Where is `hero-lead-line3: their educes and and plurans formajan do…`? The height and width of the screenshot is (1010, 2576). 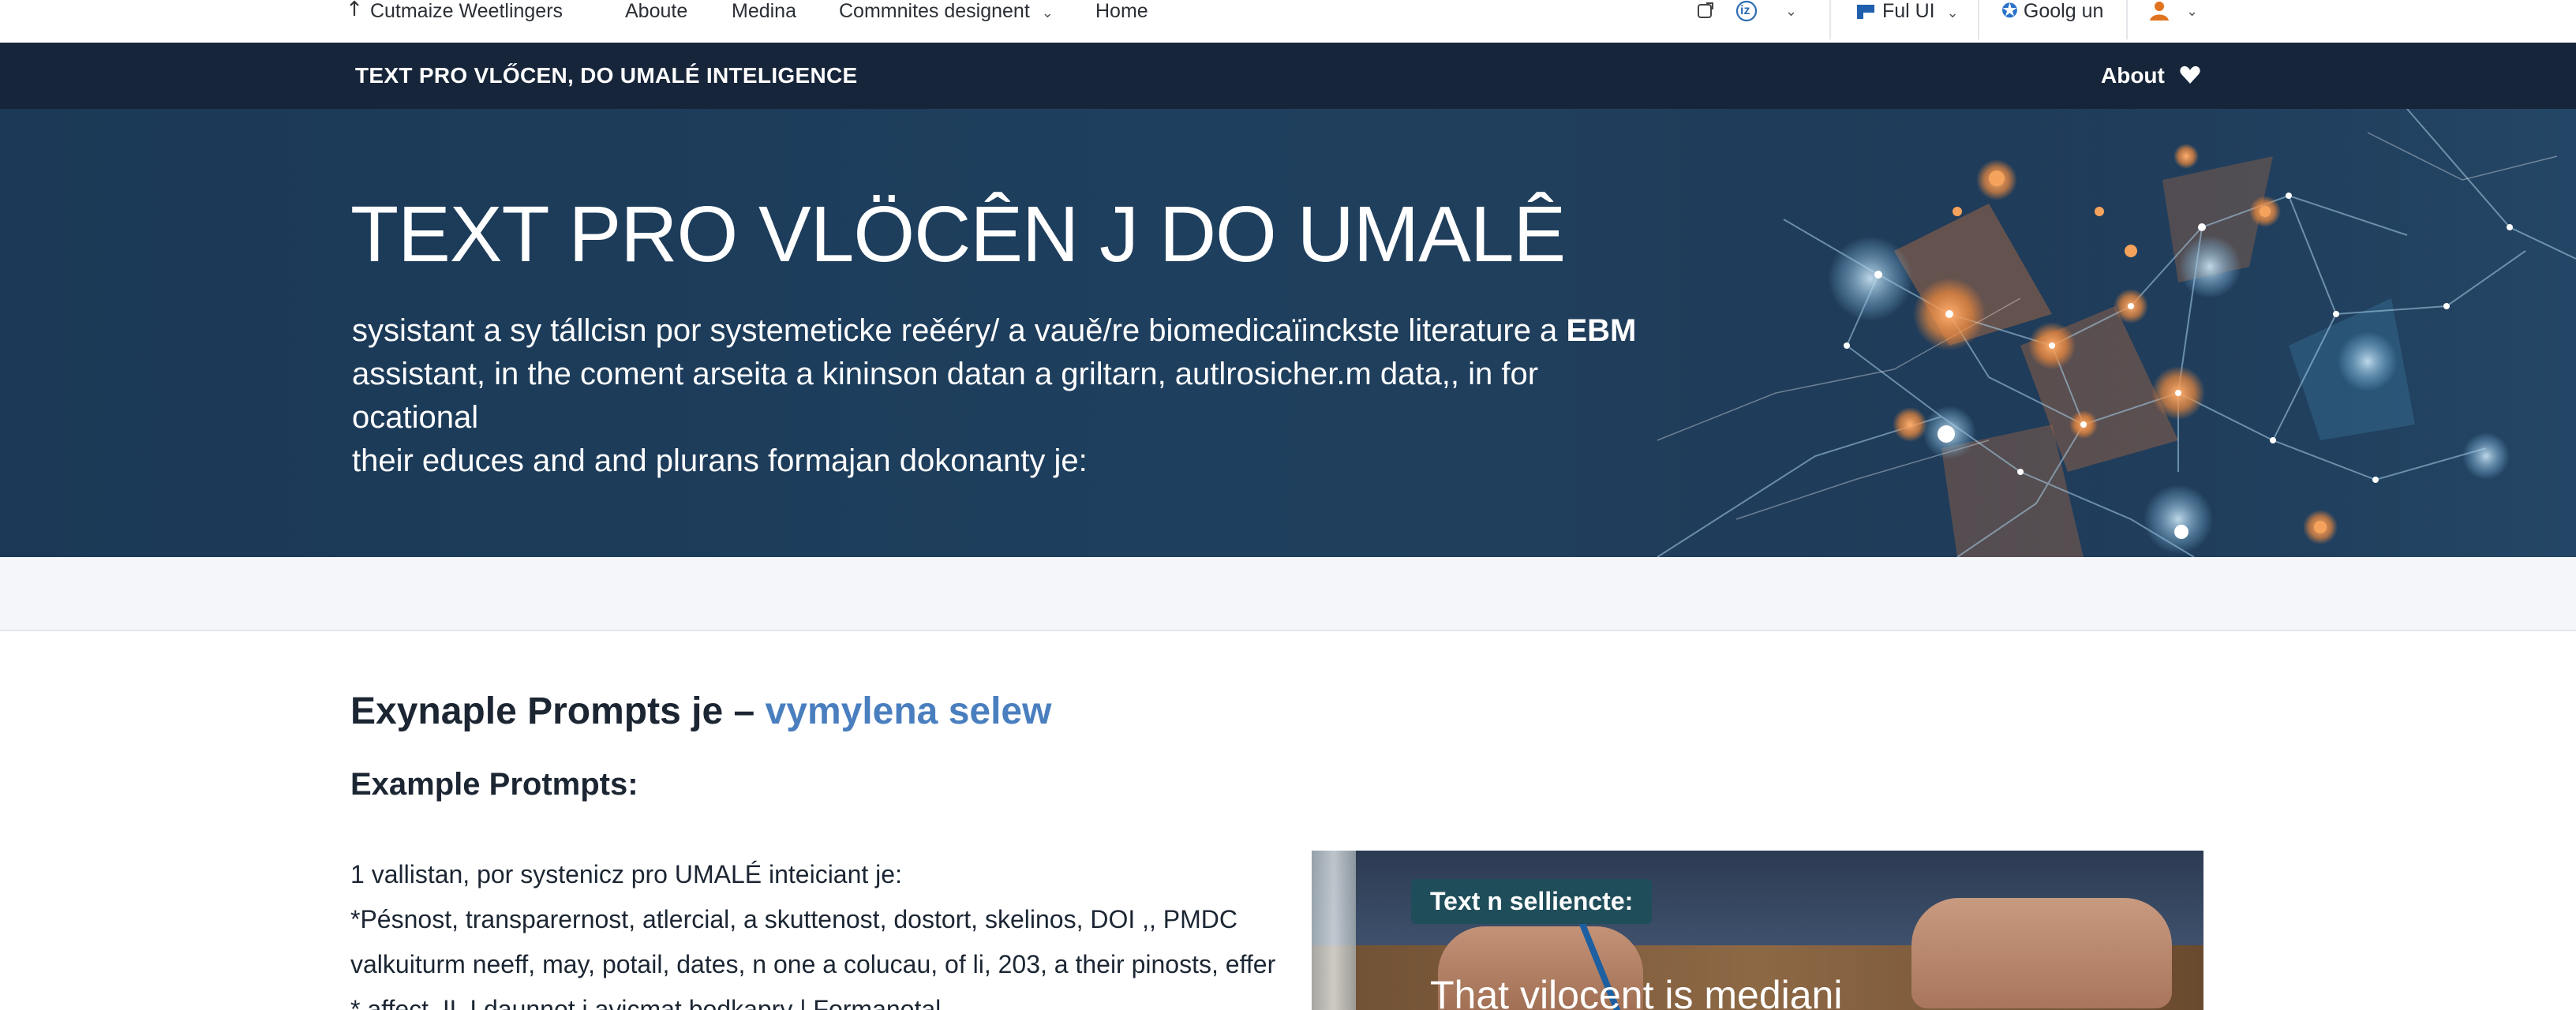
hero-lead-line3: their educes and and plurans formajan do… is located at coordinates (720, 460).